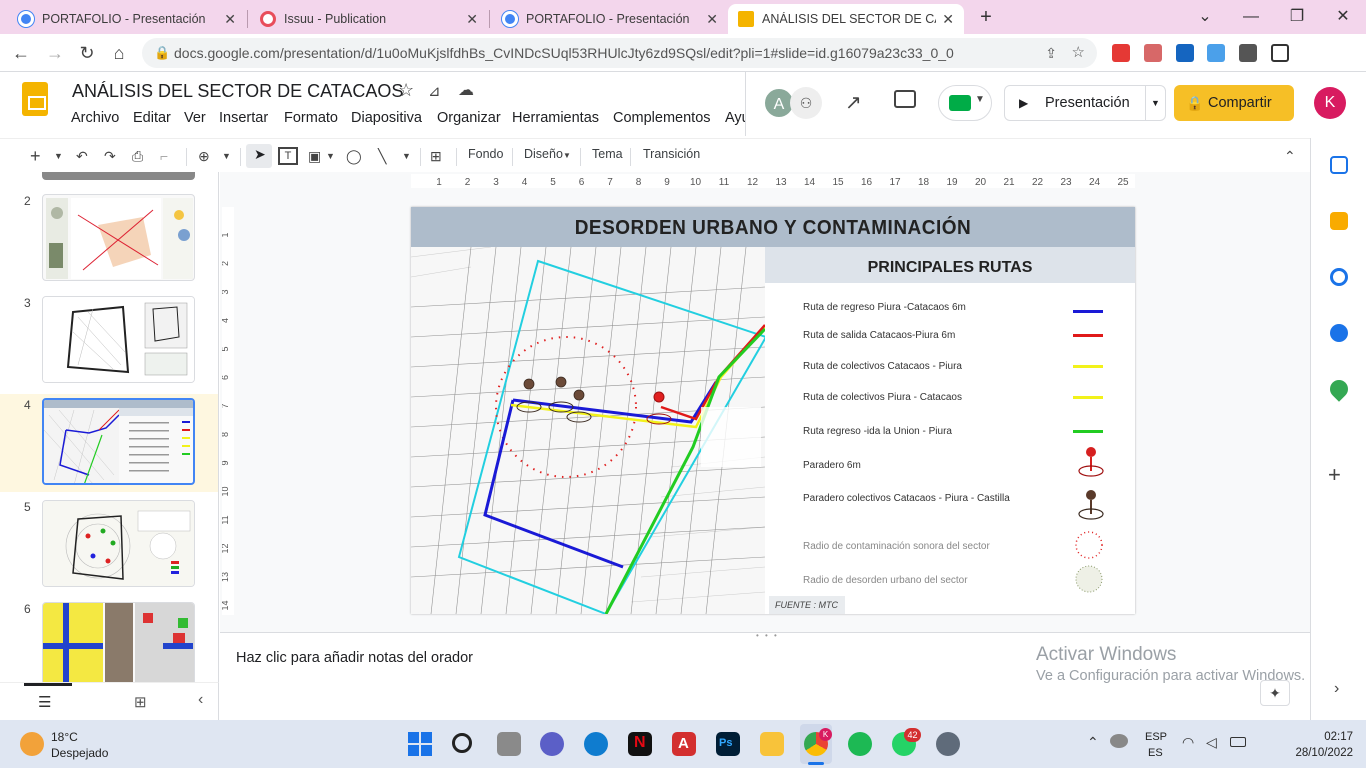 The height and width of the screenshot is (768, 1366). Describe the element at coordinates (735, 118) in the screenshot. I see `menu-ayuda: Ayu` at that location.